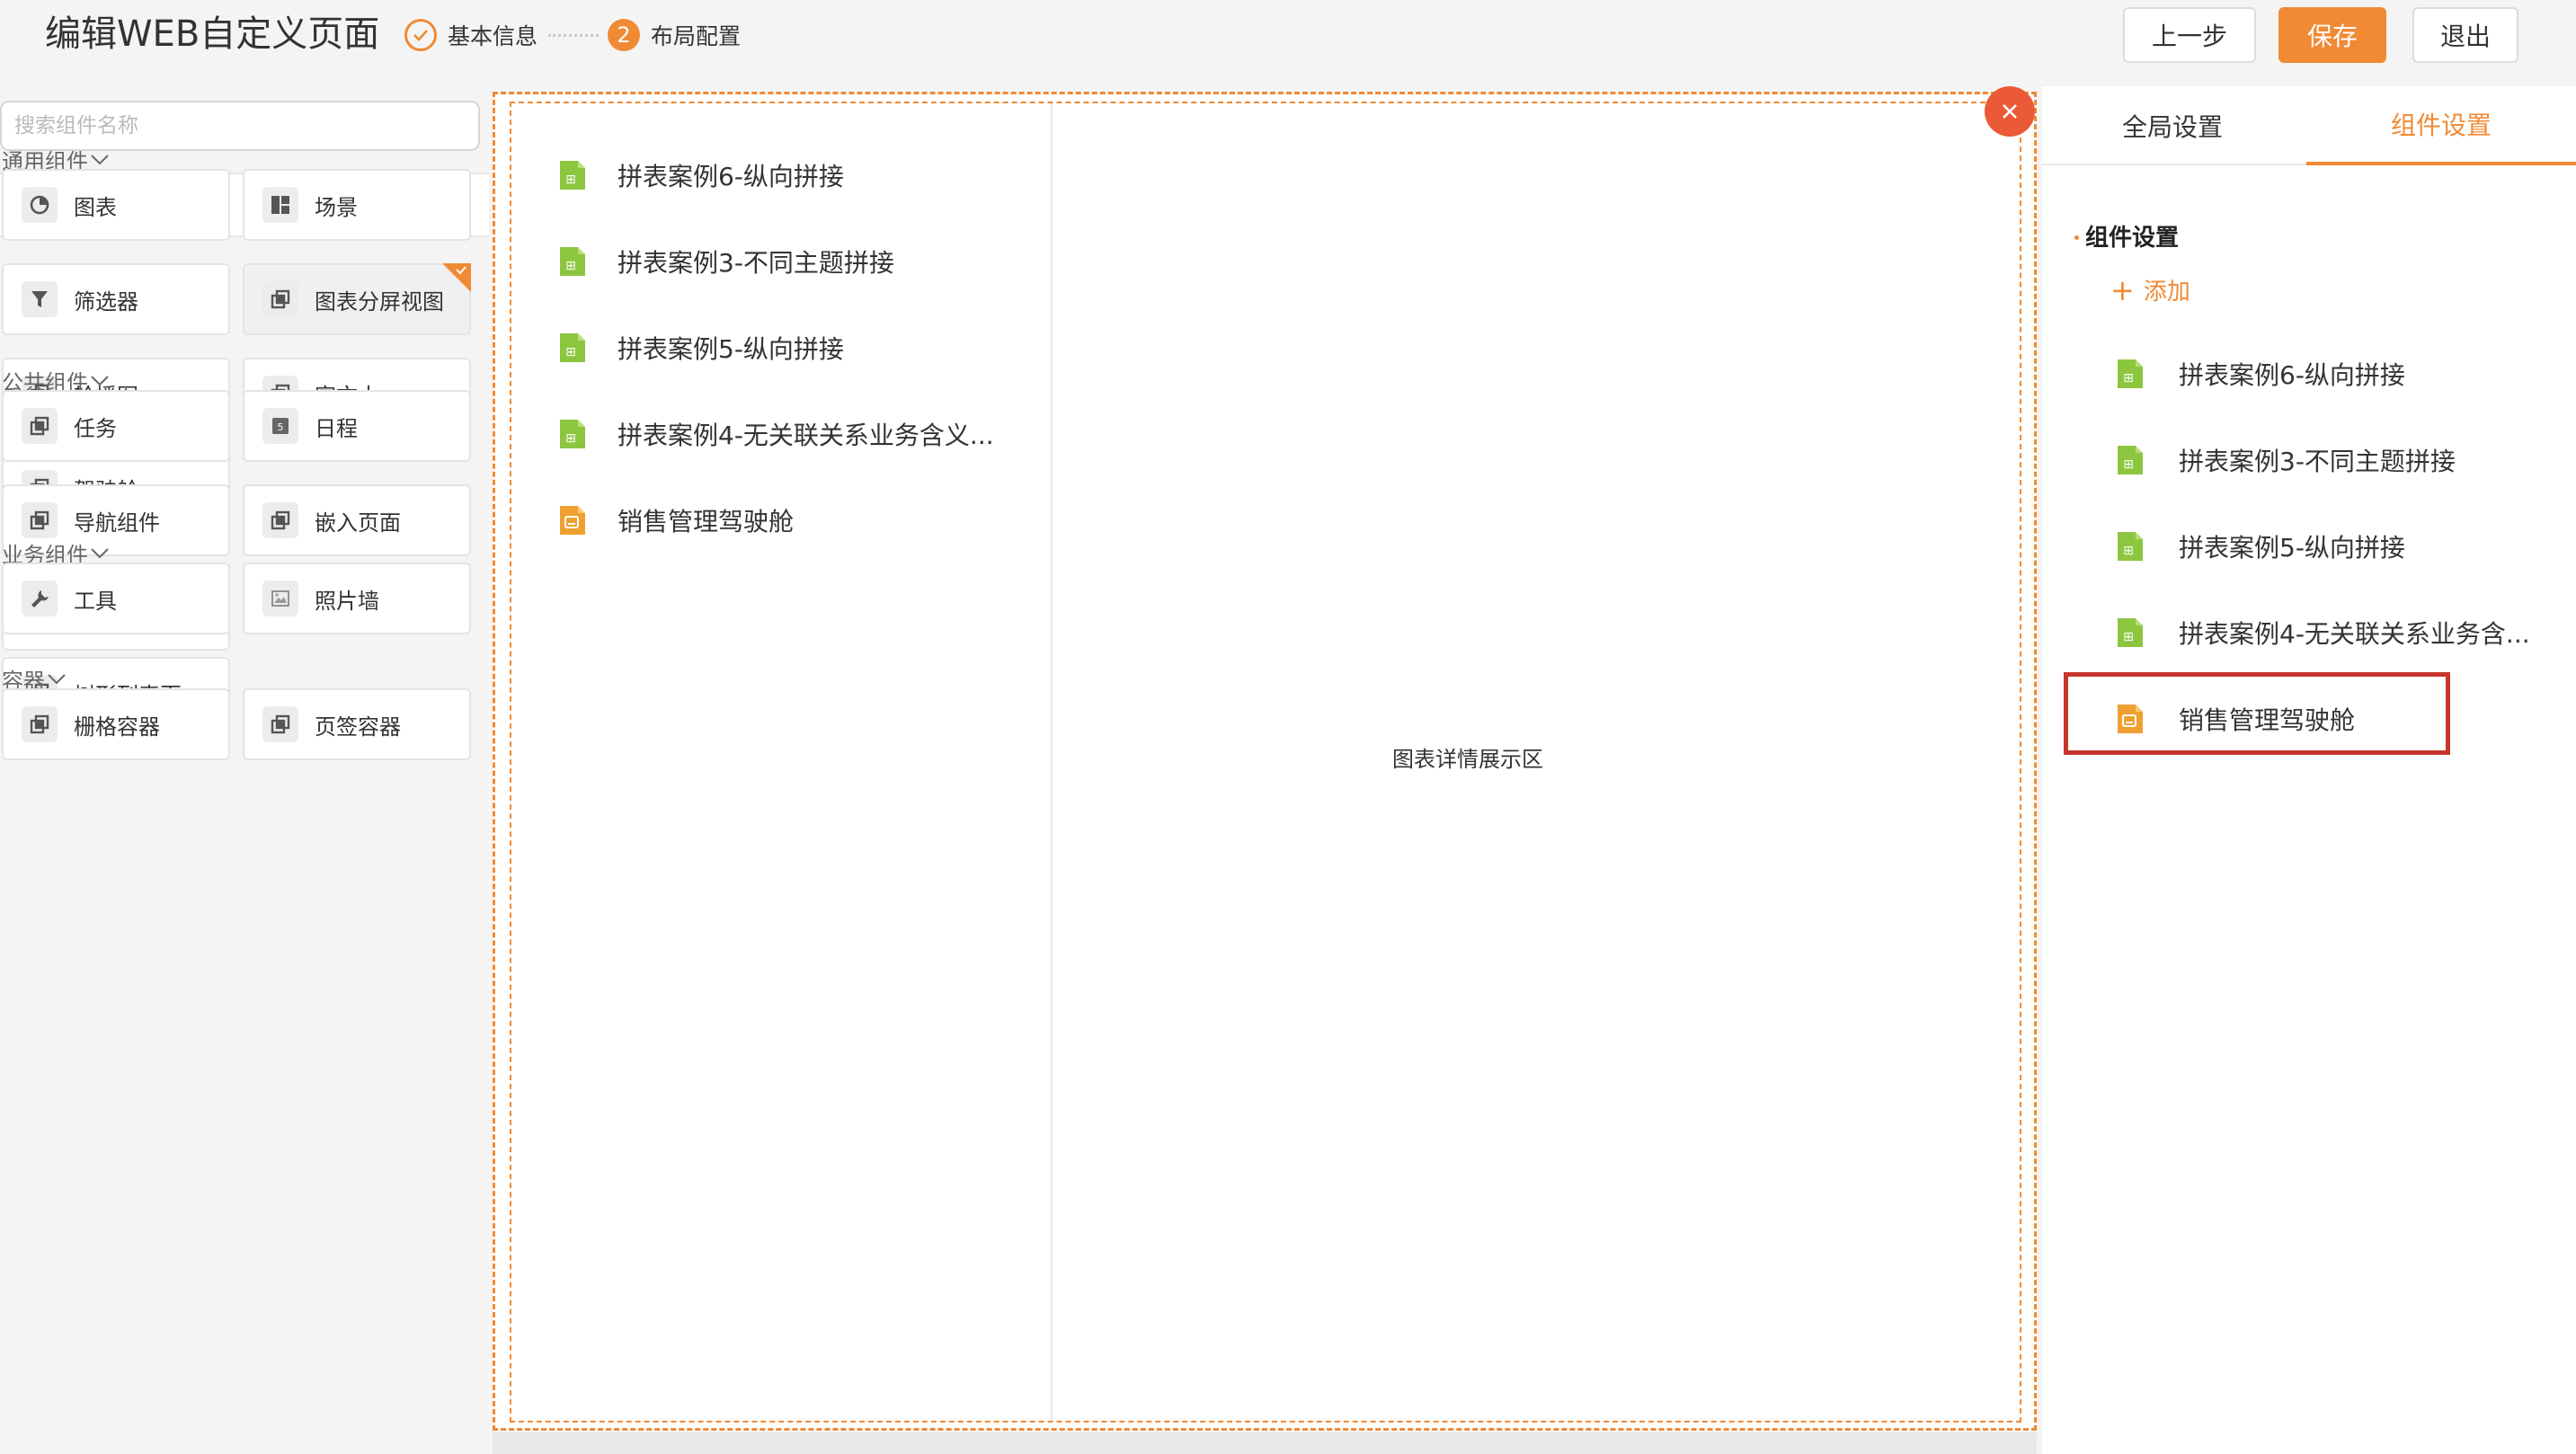 The image size is (2576, 1454). I want to click on component-label: 导航组件, so click(117, 523).